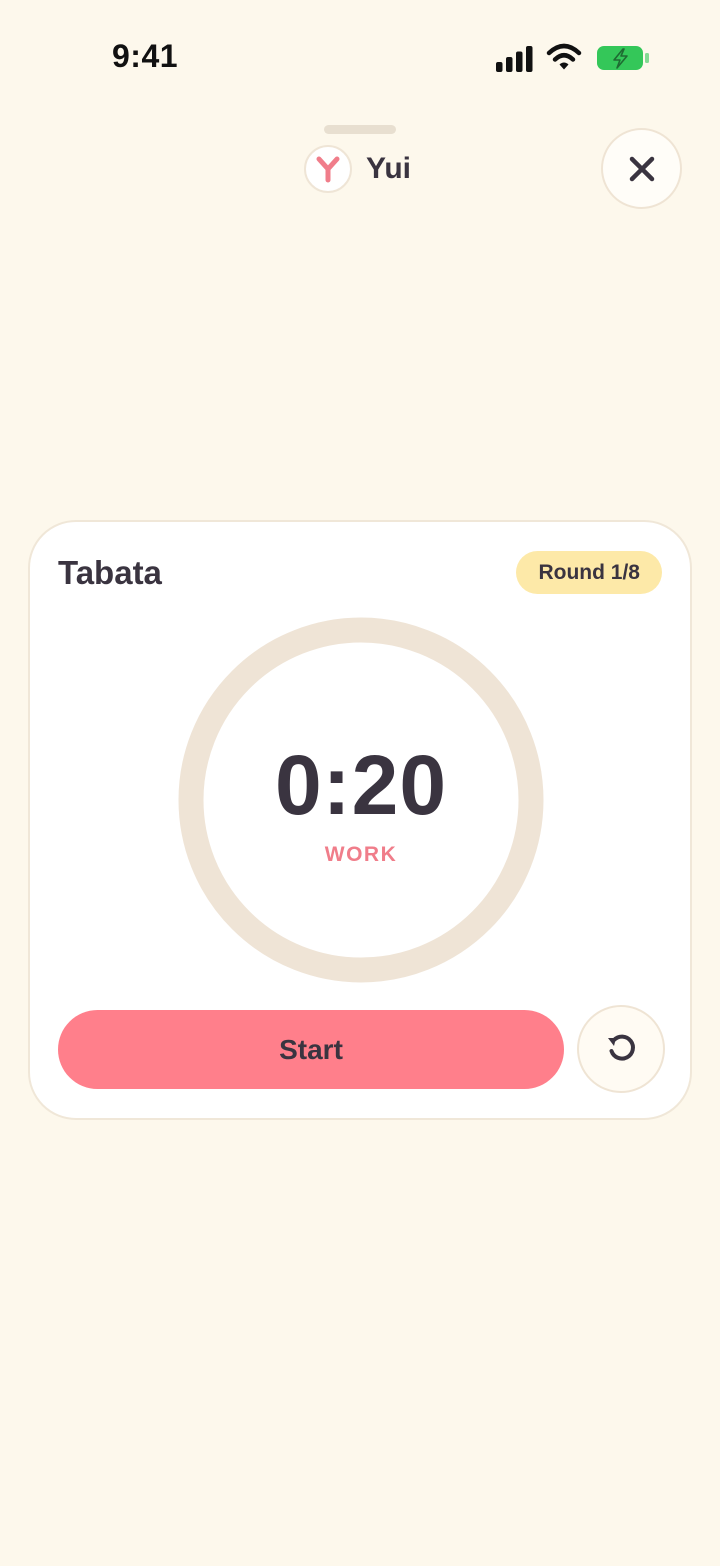 The width and height of the screenshot is (720, 1566). What do you see at coordinates (389, 168) in the screenshot?
I see `brand-name: Yui` at bounding box center [389, 168].